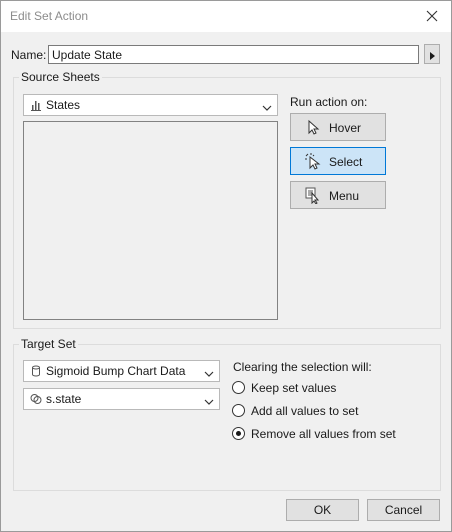 This screenshot has width=452, height=532. What do you see at coordinates (313, 161) in the screenshot?
I see `select-cursor-icon` at bounding box center [313, 161].